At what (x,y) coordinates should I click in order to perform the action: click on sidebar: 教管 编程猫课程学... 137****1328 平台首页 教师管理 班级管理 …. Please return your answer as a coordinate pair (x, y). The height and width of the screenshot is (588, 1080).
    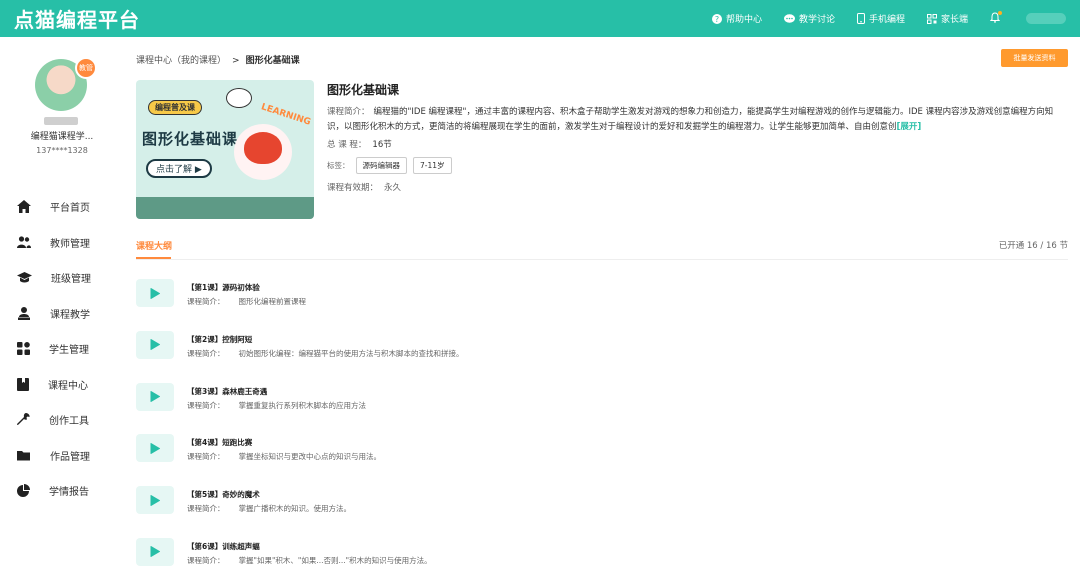
    Looking at the image, I should click on (62, 312).